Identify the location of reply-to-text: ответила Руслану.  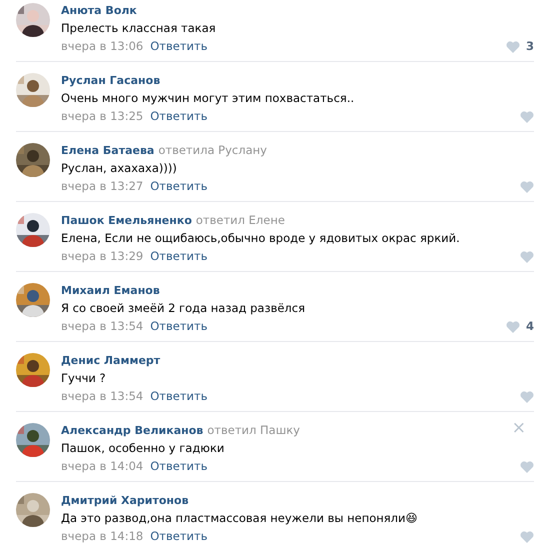
(212, 150).